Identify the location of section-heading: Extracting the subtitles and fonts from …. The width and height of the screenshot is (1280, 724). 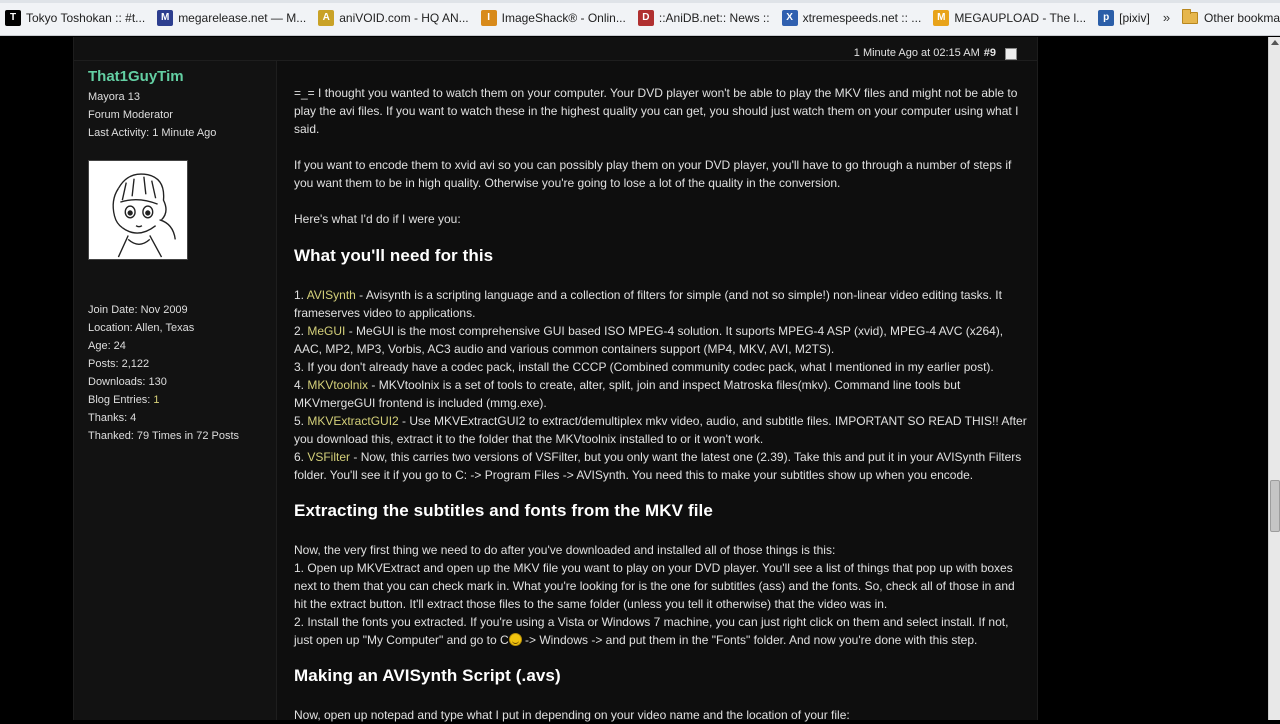
(503, 510).